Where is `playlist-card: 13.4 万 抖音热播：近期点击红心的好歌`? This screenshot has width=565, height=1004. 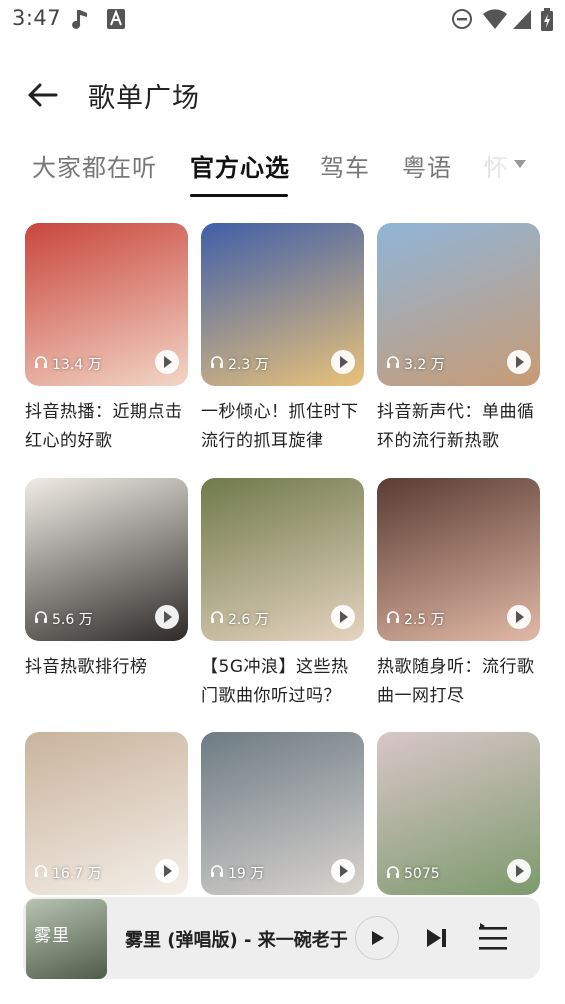 playlist-card: 13.4 万 抖音热播：近期点击红心的好歌 is located at coordinates (106, 339).